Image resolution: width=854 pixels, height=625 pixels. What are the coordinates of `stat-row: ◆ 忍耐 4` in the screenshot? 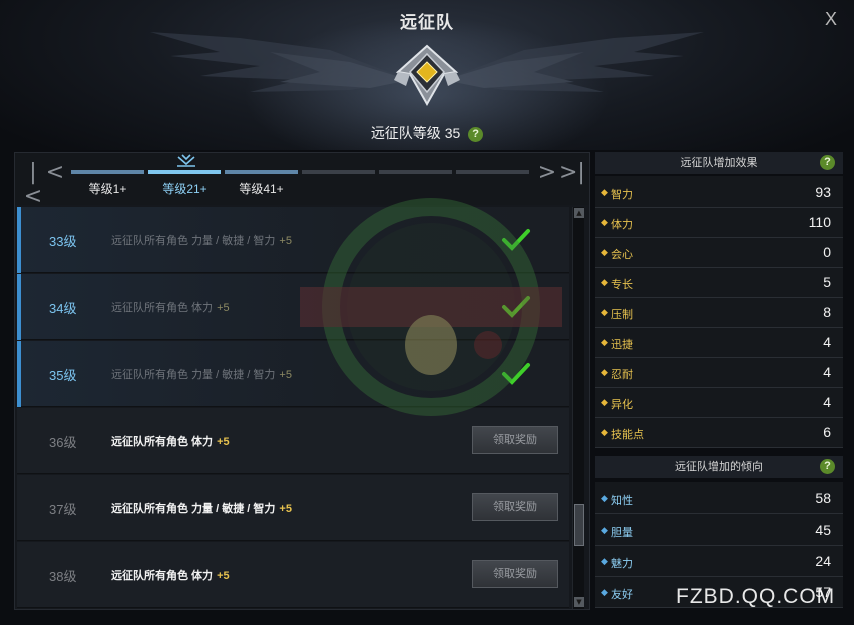 It's located at (719, 373).